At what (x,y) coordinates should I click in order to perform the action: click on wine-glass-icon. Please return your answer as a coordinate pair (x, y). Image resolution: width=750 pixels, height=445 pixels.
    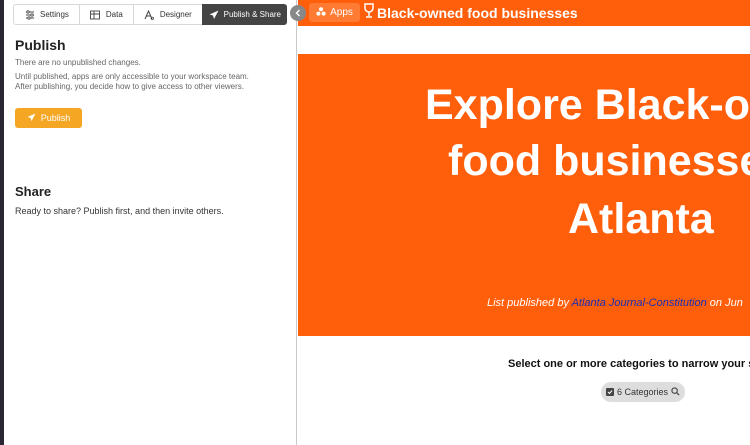
    Looking at the image, I should click on (369, 13).